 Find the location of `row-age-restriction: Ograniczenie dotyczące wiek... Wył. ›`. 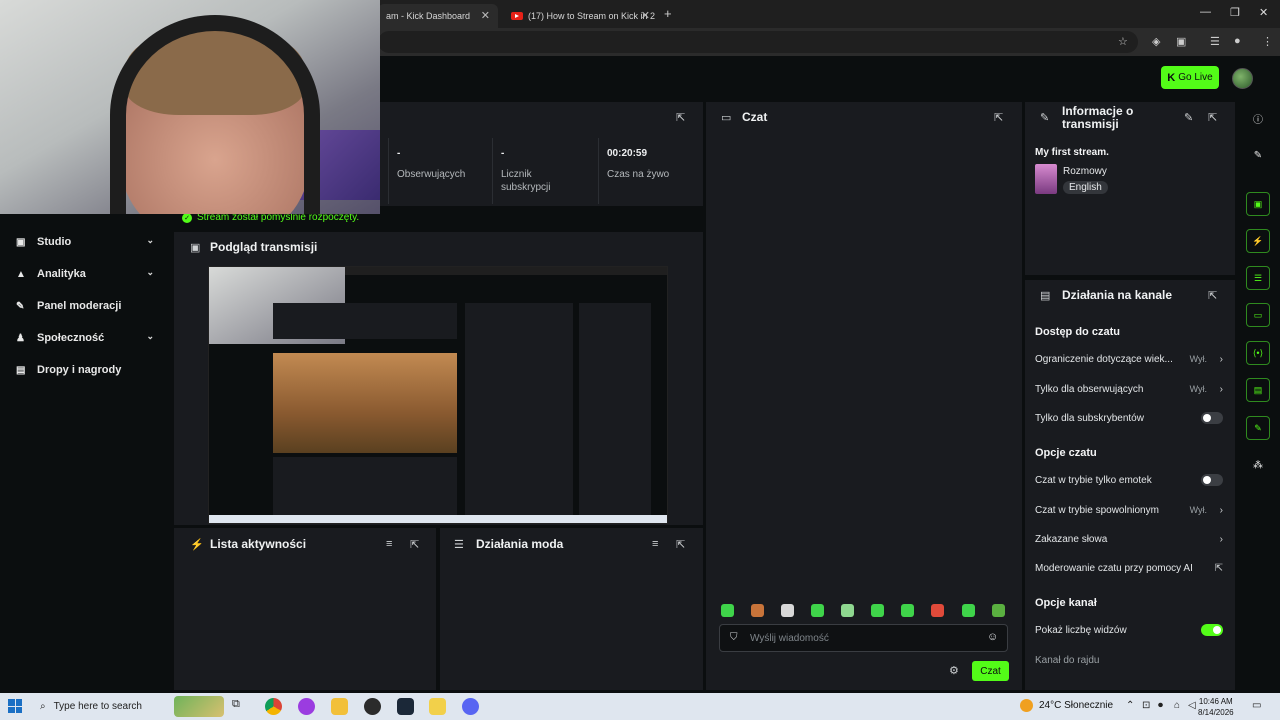

row-age-restriction: Ograniczenie dotyczące wiek... Wył. › is located at coordinates (1130, 359).